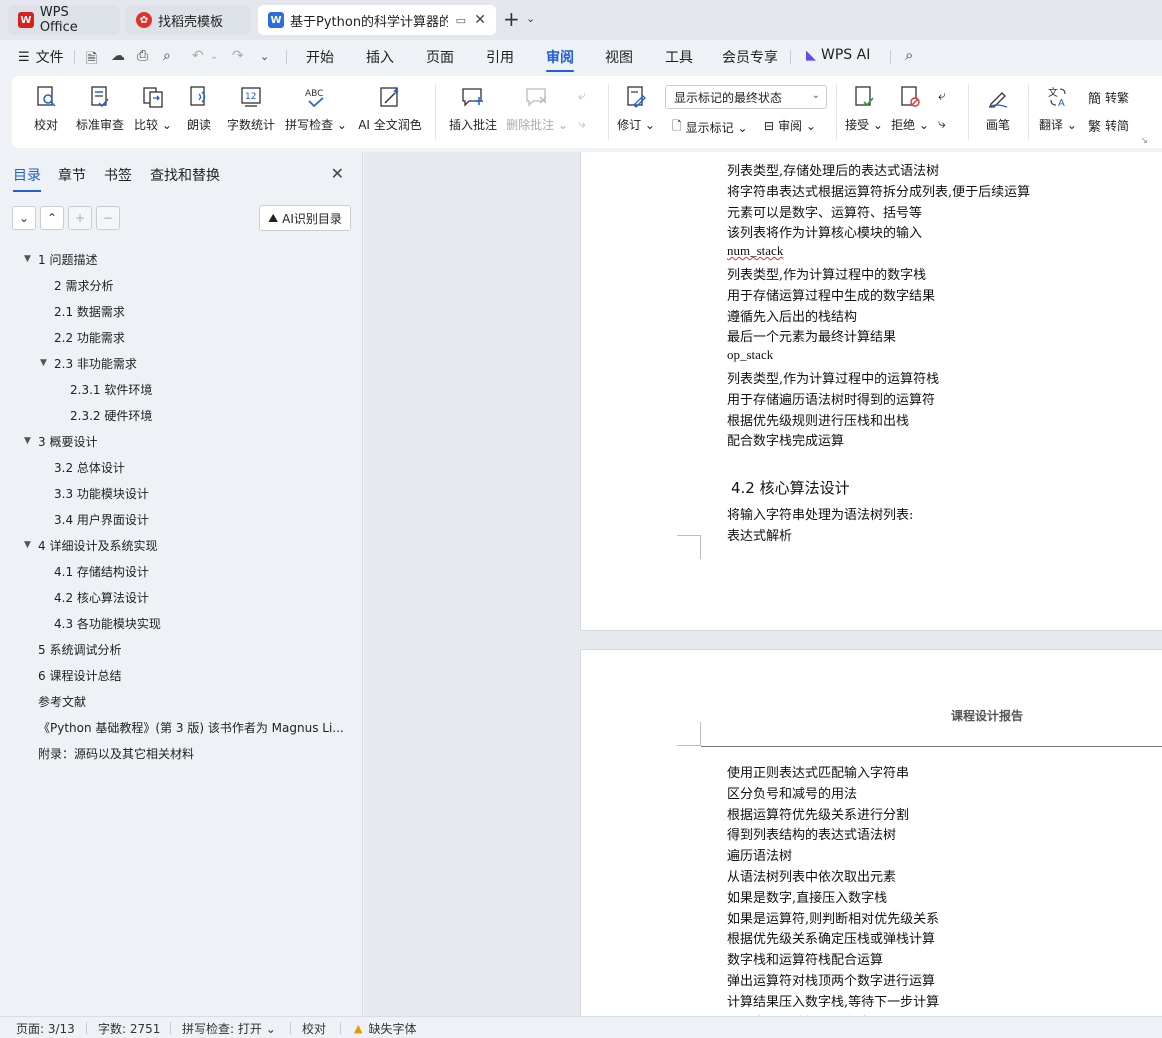 The height and width of the screenshot is (1038, 1162). I want to click on toc-item: 参考文献, so click(62, 701).